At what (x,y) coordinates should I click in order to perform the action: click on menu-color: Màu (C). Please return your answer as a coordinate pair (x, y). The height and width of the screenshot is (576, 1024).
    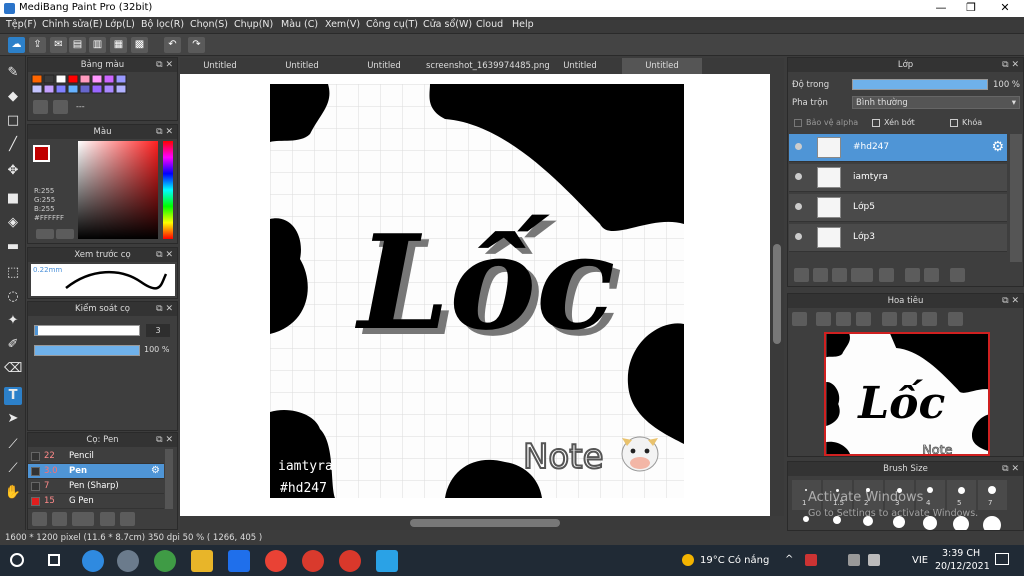
    Looking at the image, I should click on (299, 24).